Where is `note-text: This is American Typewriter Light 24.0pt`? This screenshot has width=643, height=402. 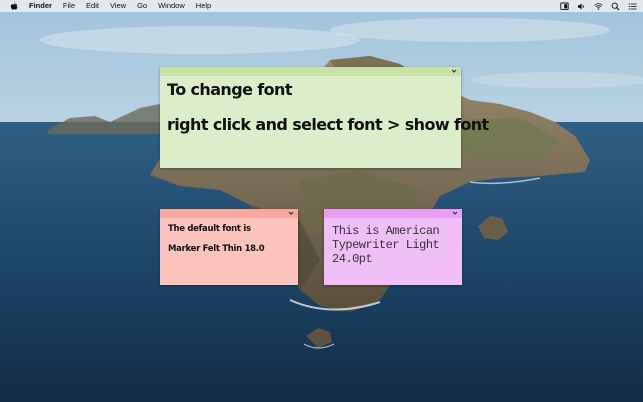
note-text: This is American Typewriter Light 24.0pt is located at coordinates (394, 245).